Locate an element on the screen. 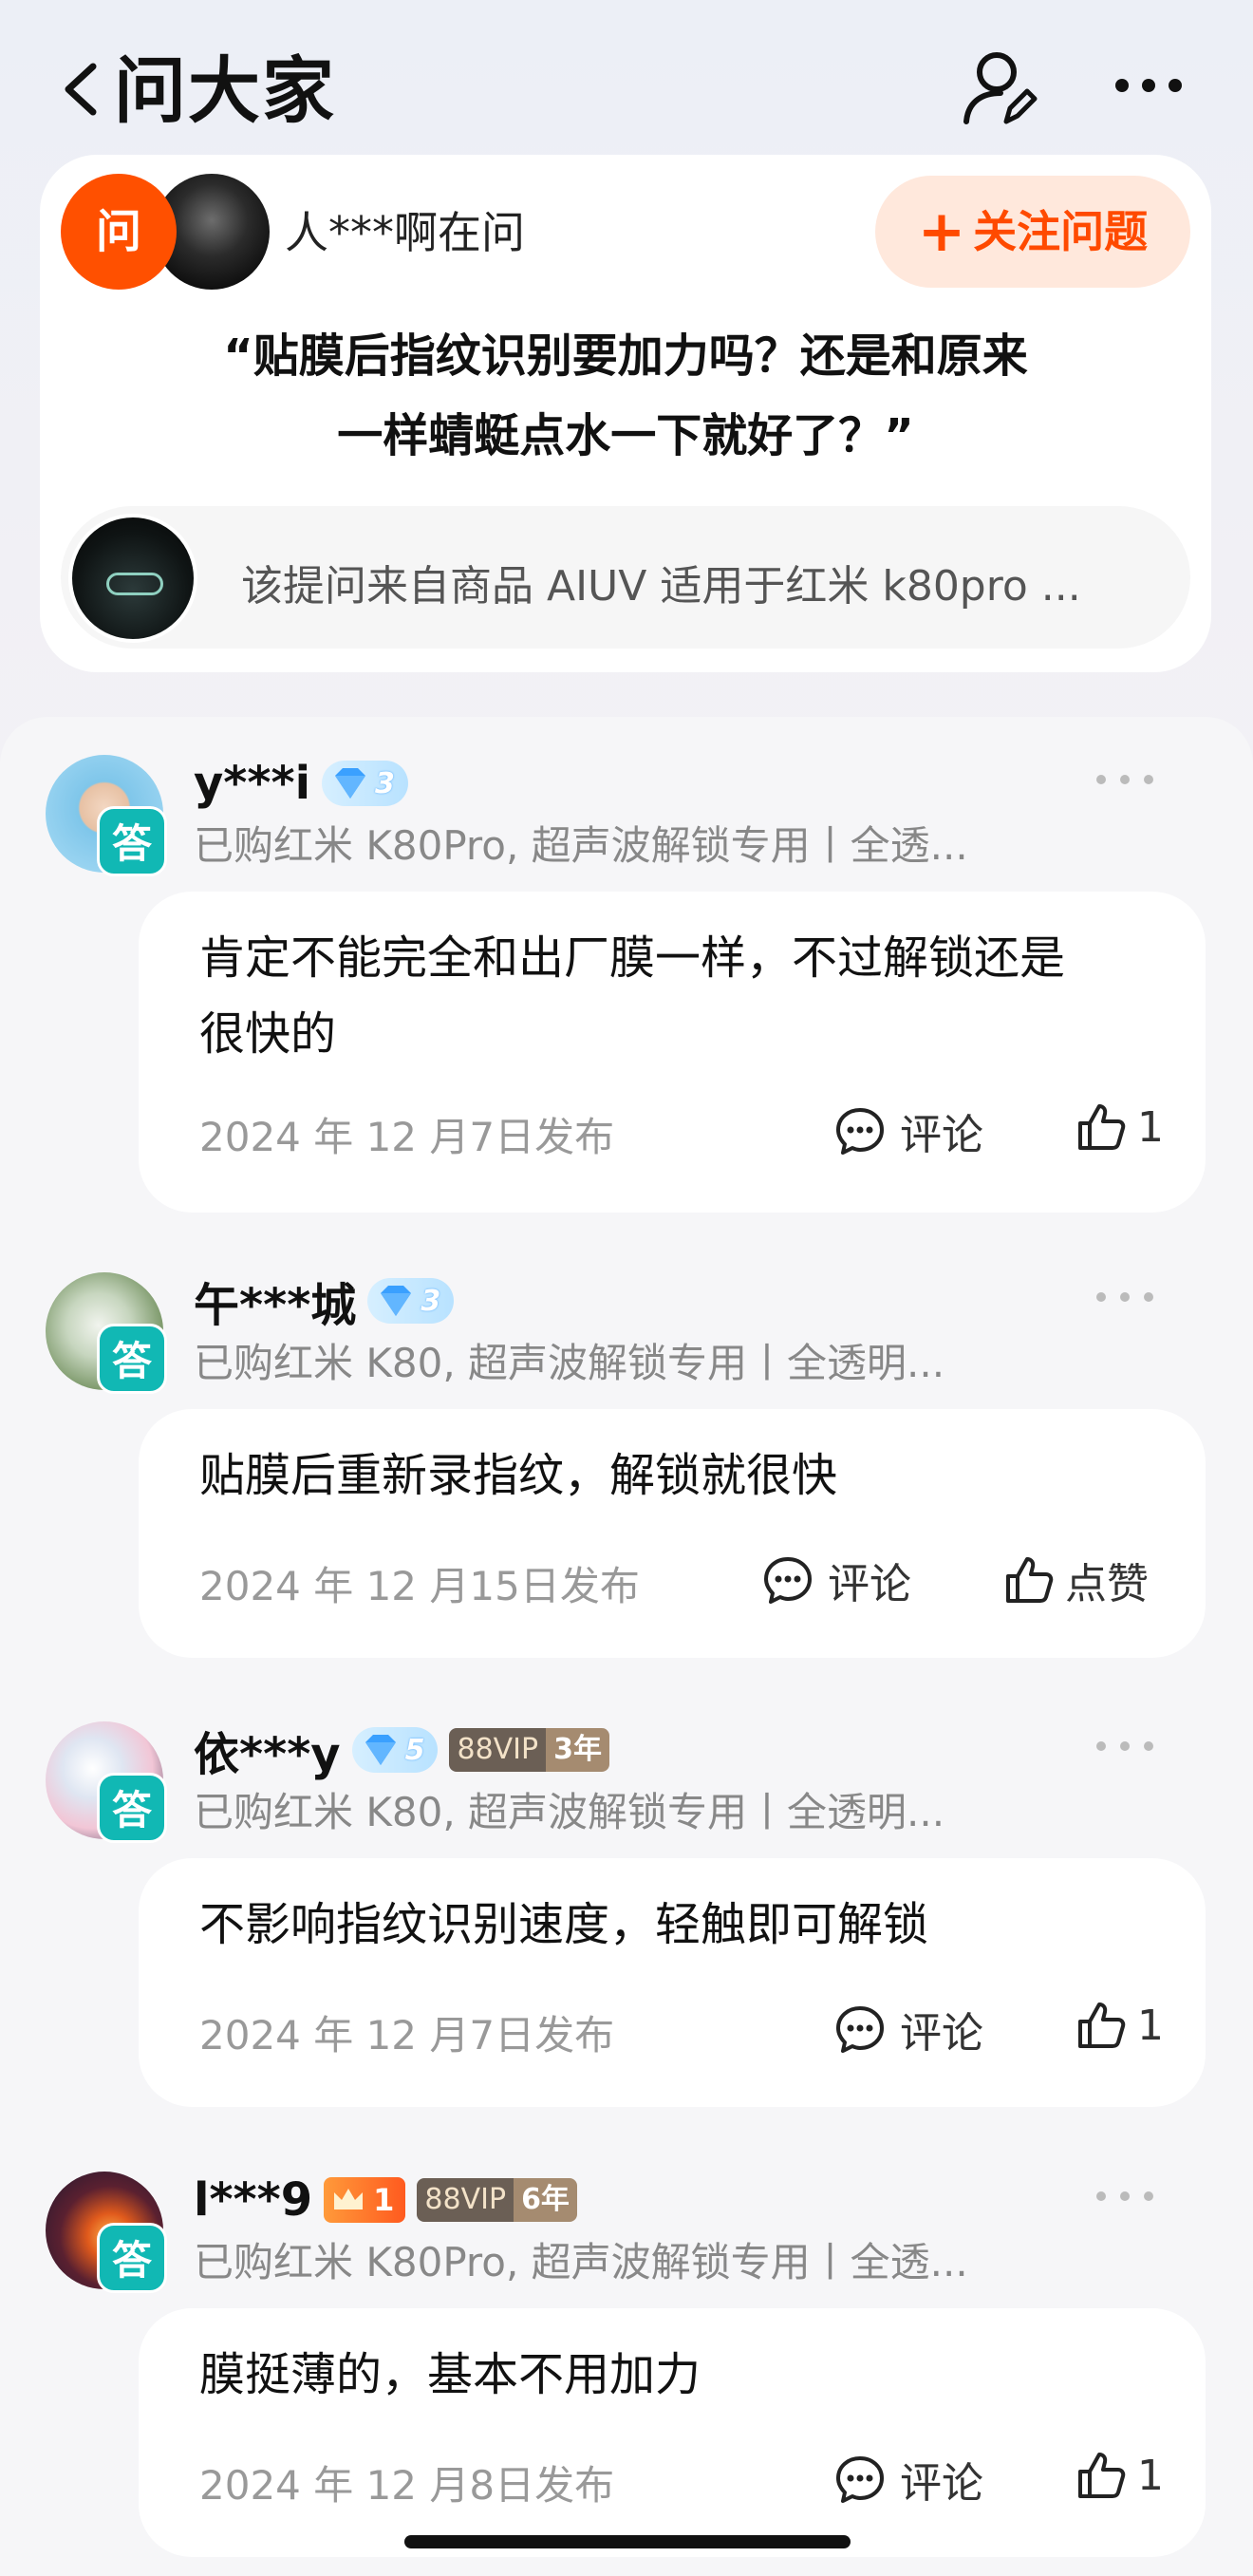  question-badge: 问 is located at coordinates (119, 232).